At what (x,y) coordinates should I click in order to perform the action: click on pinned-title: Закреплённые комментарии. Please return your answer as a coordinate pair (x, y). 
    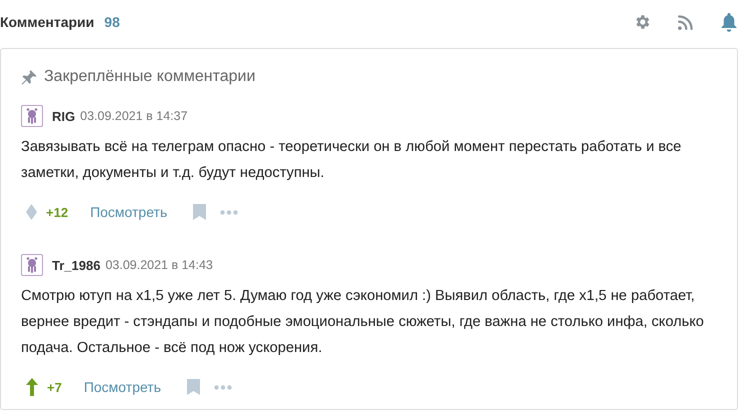
    Looking at the image, I should click on (150, 77).